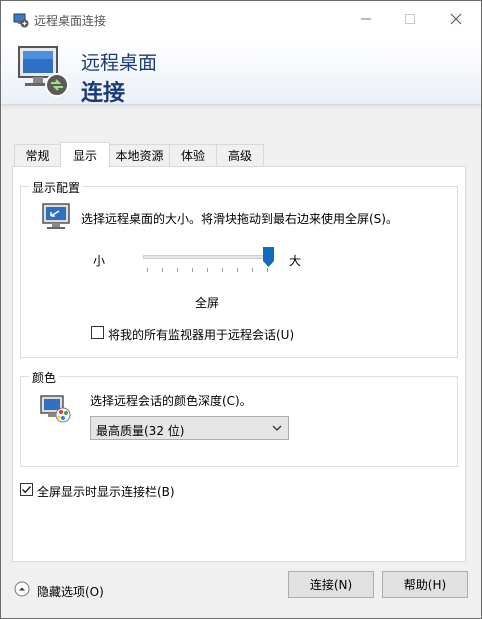  Describe the element at coordinates (139, 155) in the screenshot. I see `tab-local-resources: 本地资源` at that location.